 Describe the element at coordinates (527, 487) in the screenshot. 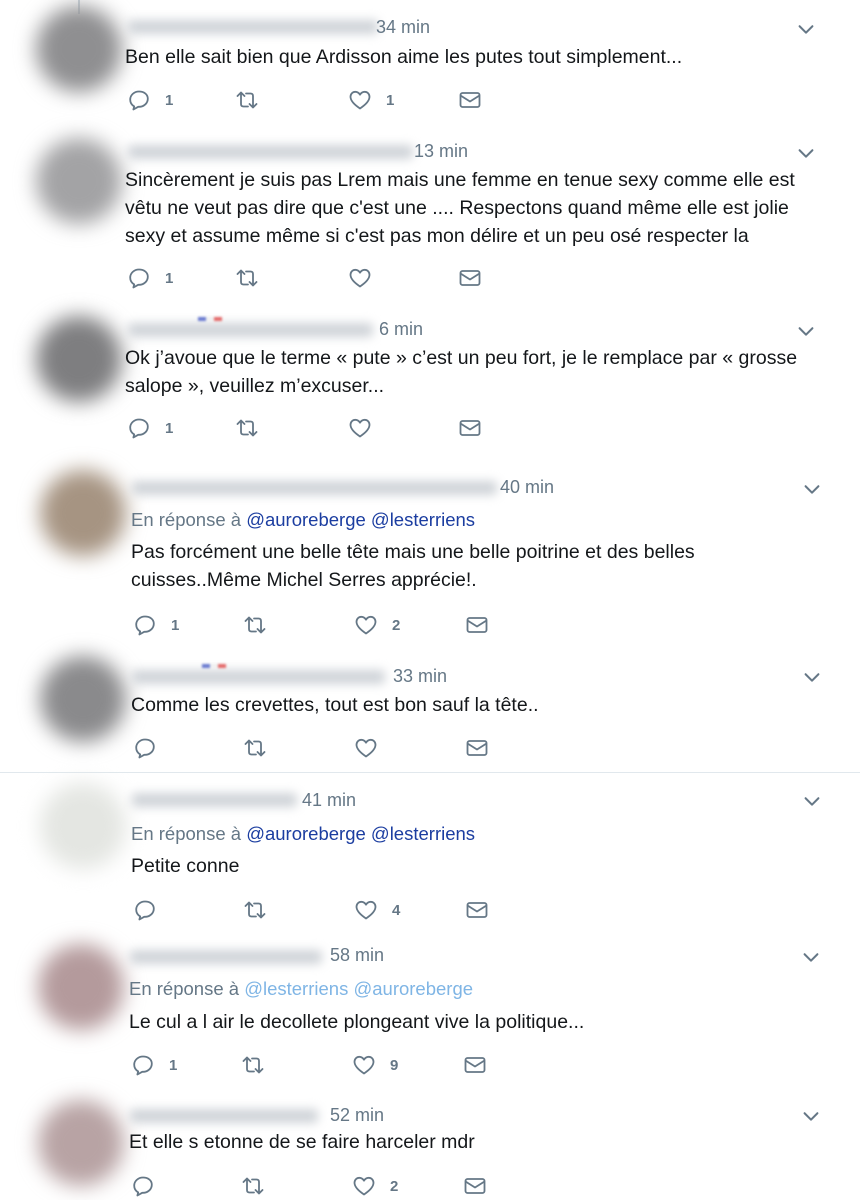

I see `tweet-time: 40 min` at that location.